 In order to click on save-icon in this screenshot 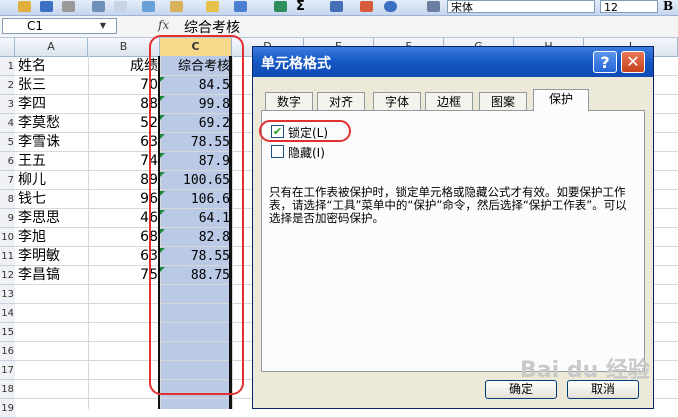, I will do `click(46, 6)`.